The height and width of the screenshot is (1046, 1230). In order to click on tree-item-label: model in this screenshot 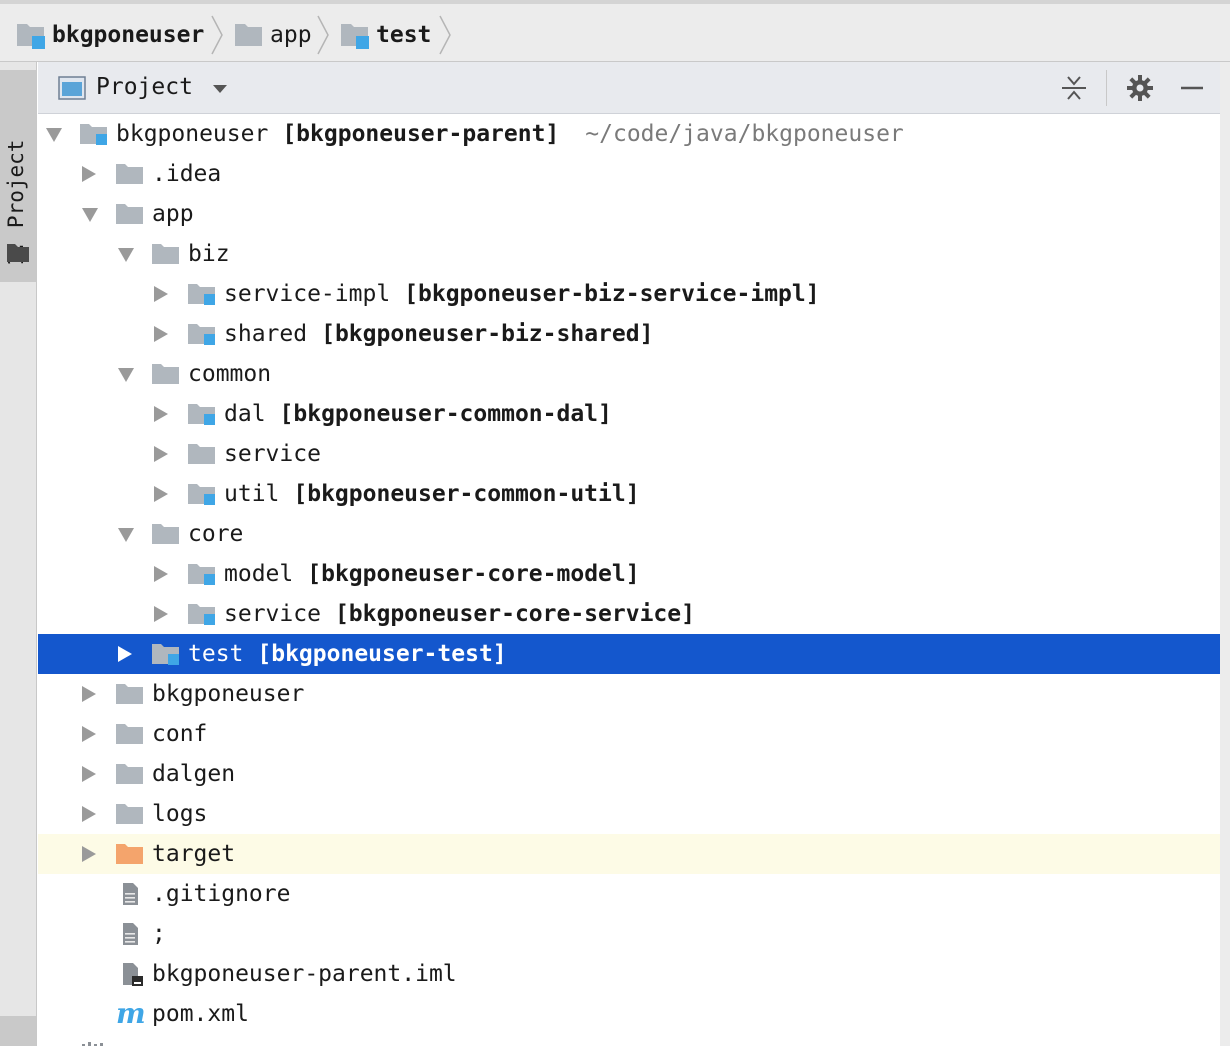, I will do `click(259, 574)`.